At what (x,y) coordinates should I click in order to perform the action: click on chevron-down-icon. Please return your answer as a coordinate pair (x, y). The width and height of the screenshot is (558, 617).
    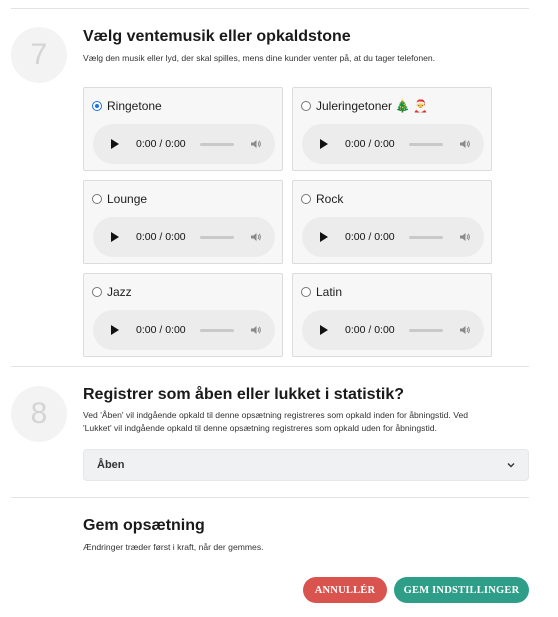
    Looking at the image, I should click on (511, 465).